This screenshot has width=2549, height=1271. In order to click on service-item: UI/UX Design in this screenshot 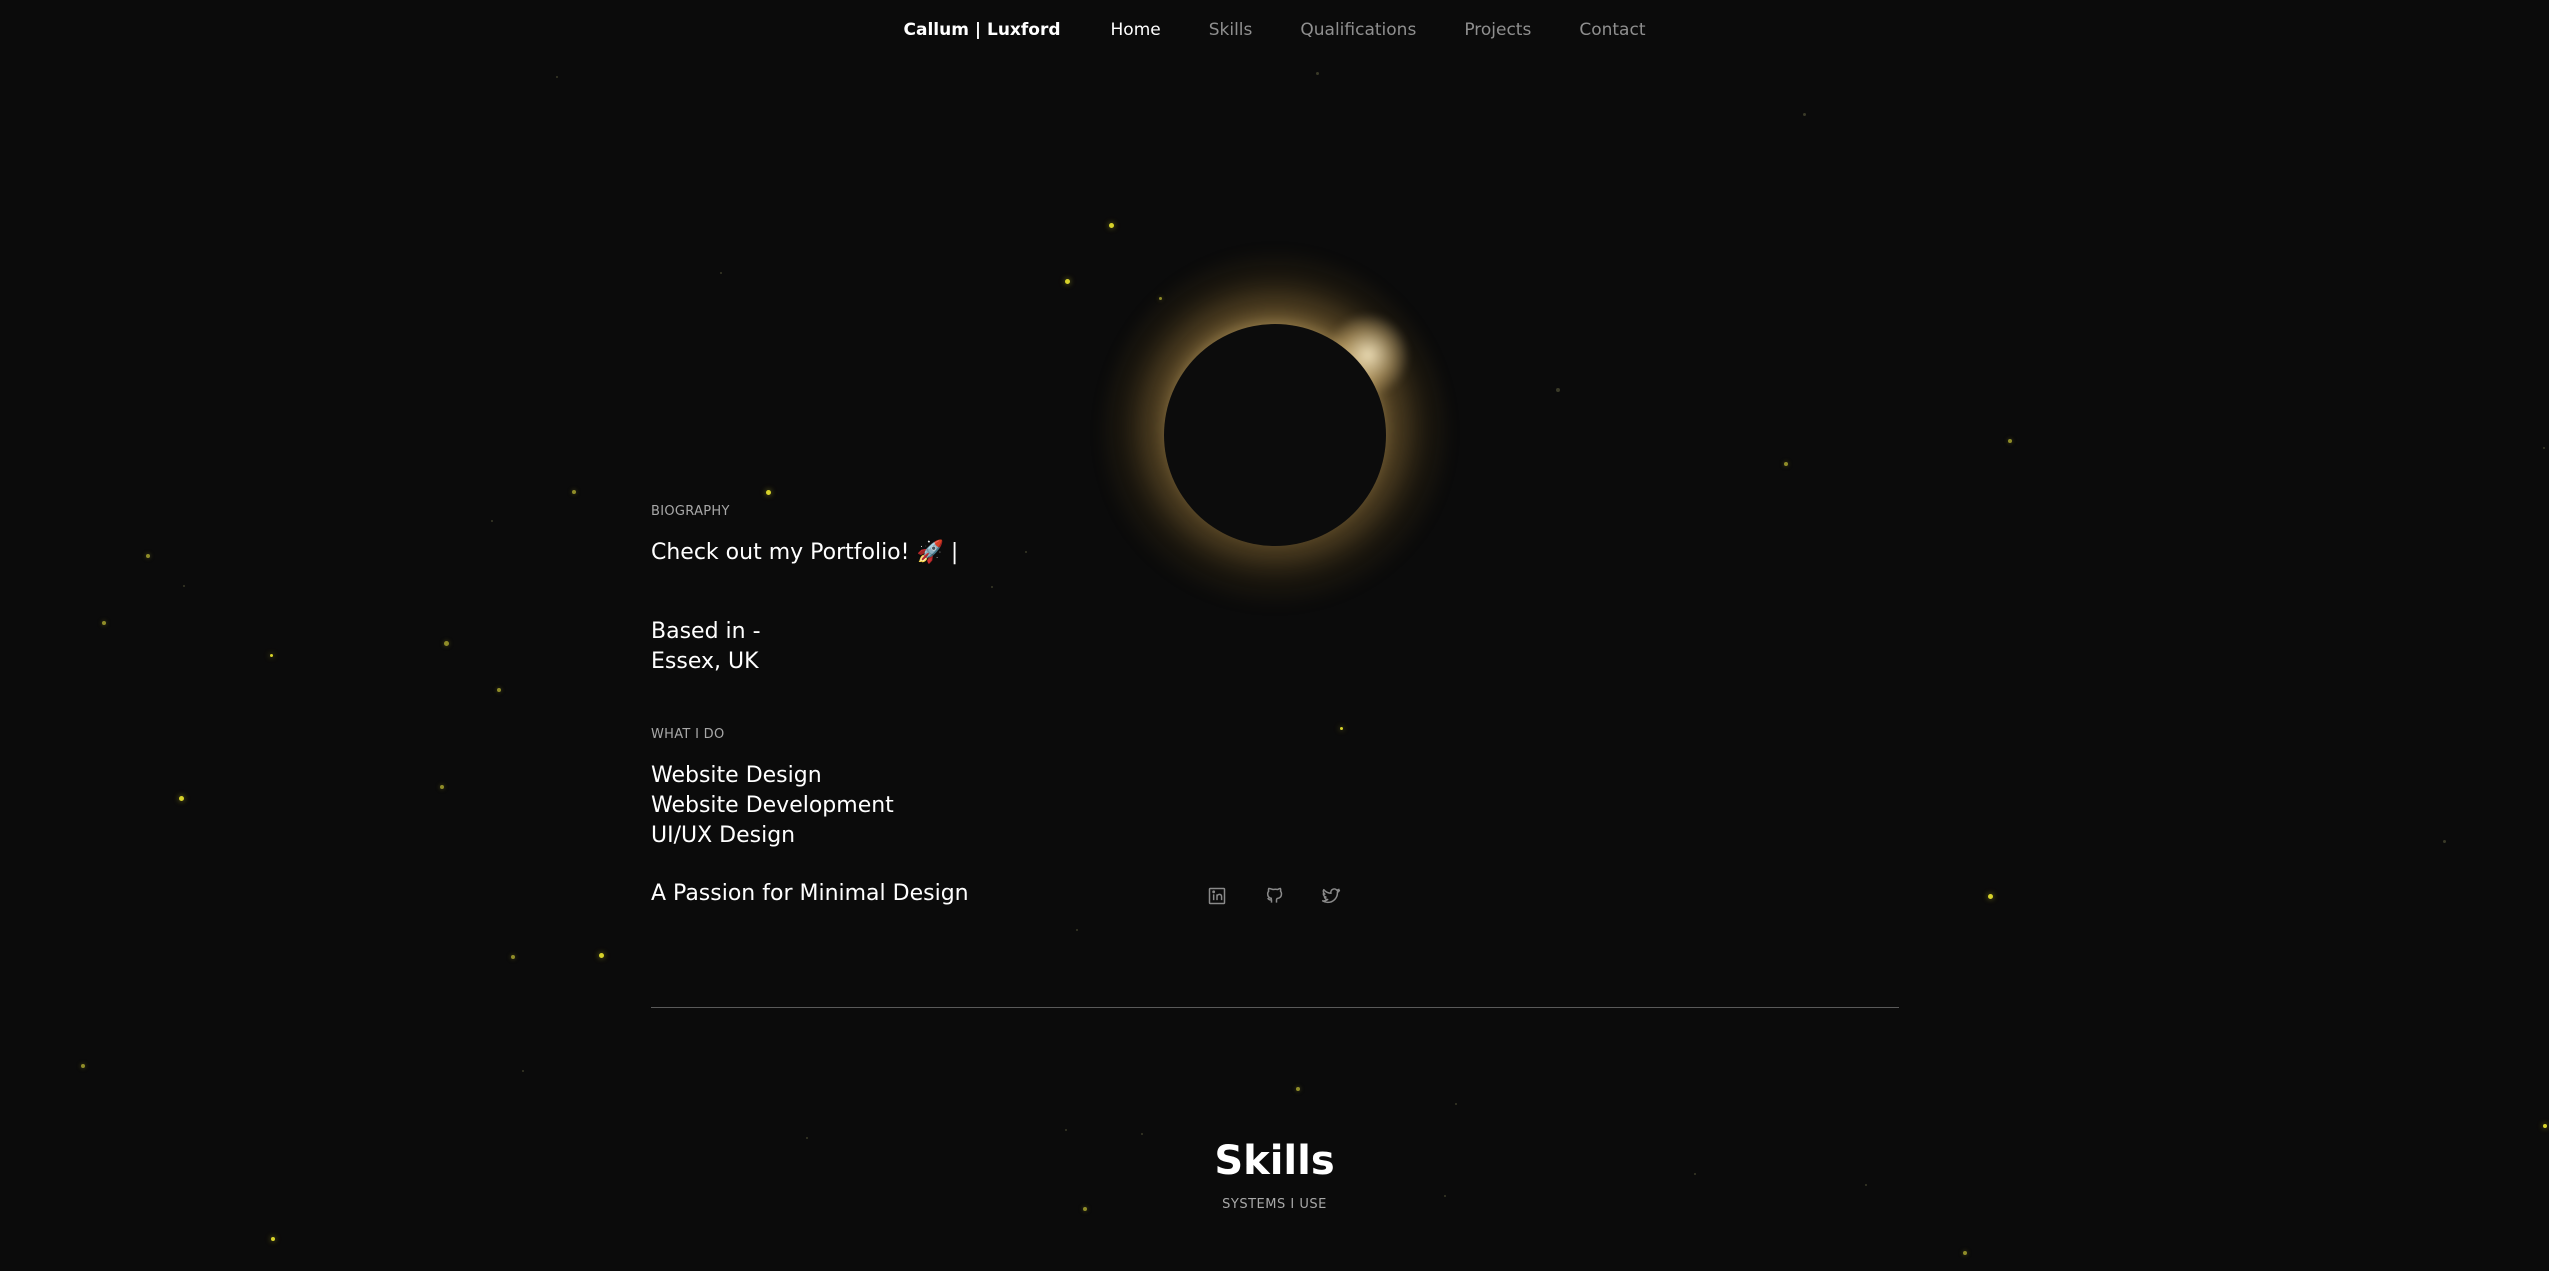, I will do `click(723, 835)`.